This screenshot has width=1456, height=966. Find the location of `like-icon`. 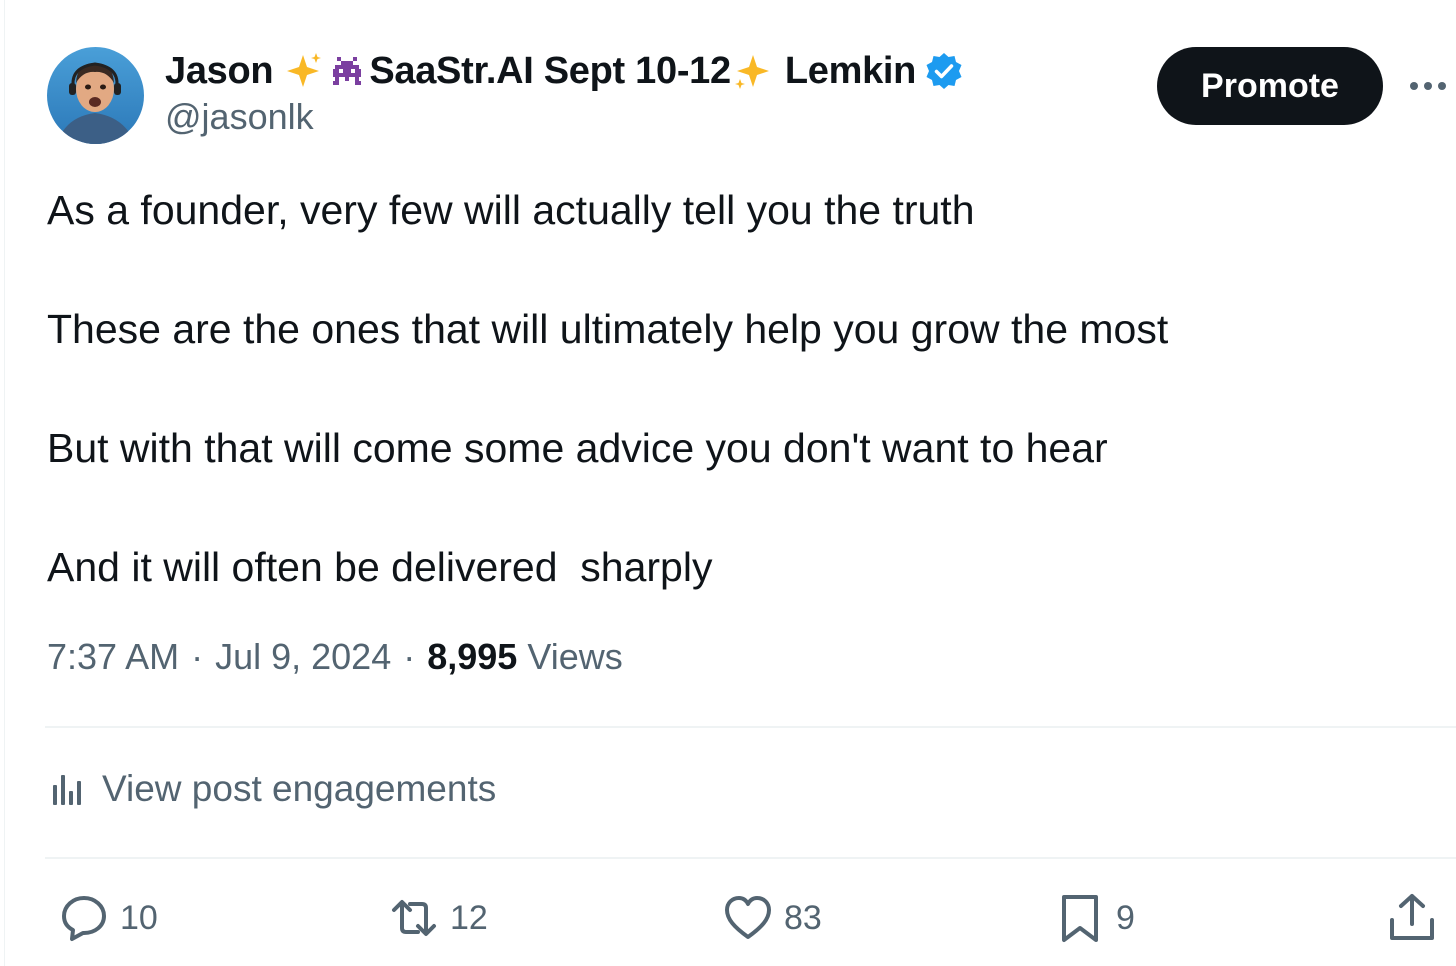

like-icon is located at coordinates (748, 917).